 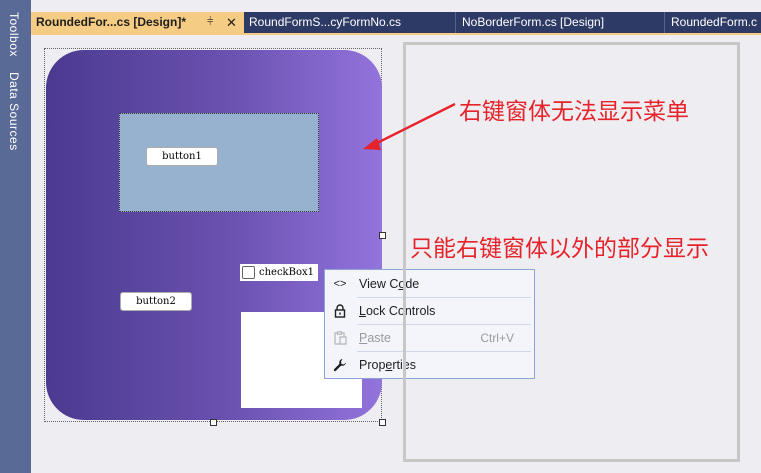 I want to click on annotation-arrow, so click(x=409, y=126).